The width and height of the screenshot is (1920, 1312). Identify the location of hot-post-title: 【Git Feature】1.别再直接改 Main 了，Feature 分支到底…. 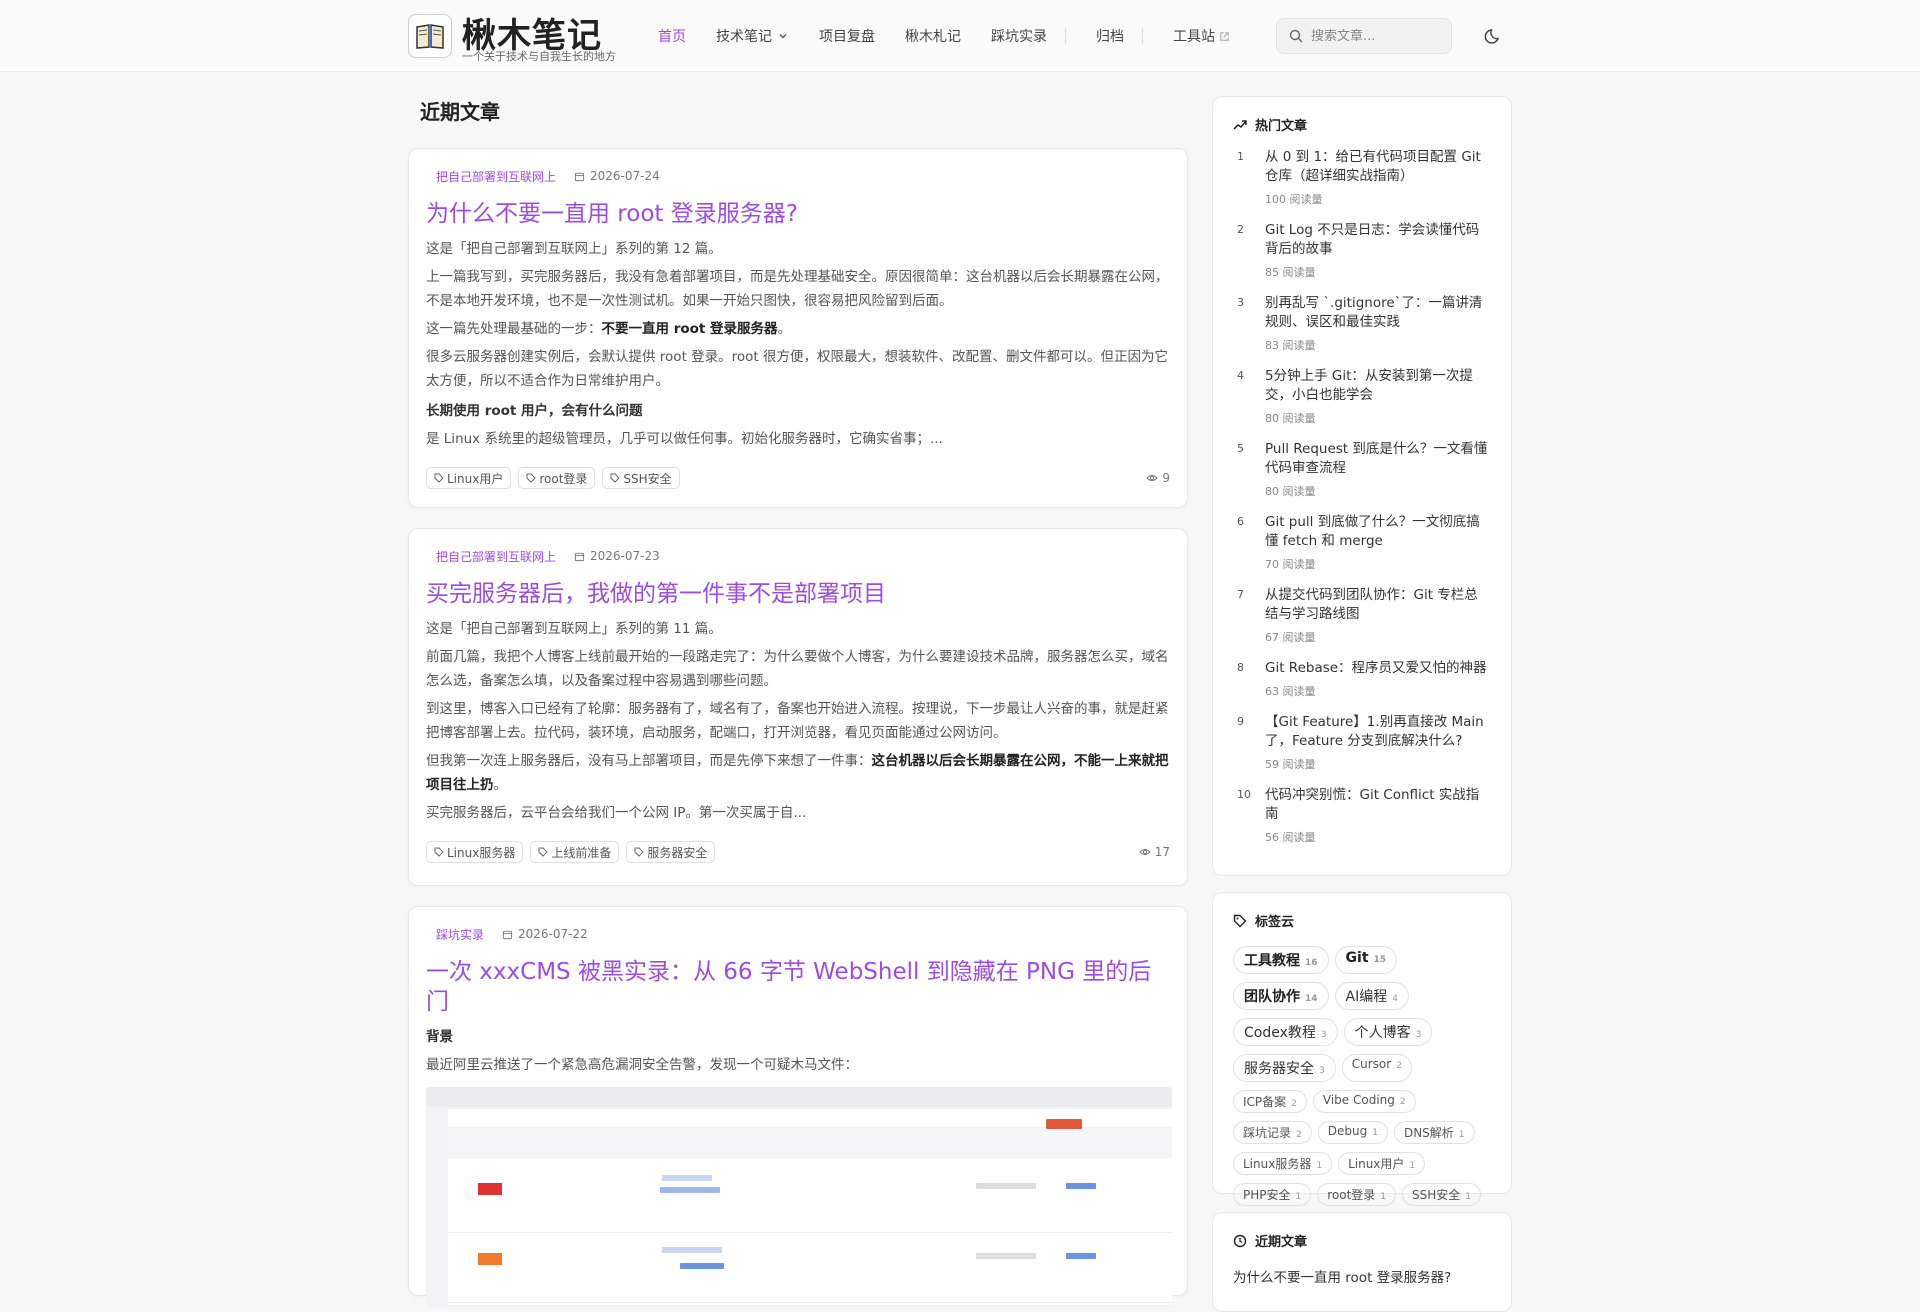
(1378, 732).